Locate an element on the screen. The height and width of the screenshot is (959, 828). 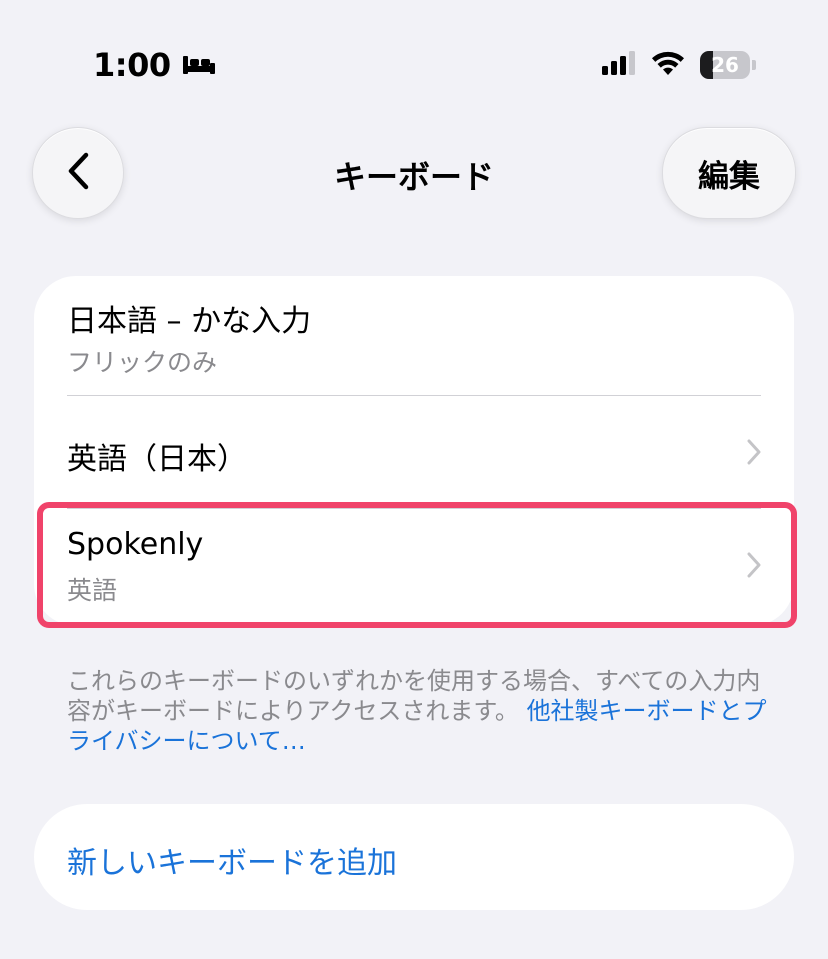
keyboard-row-spokenly: Spokenly 英語 is located at coordinates (414, 567).